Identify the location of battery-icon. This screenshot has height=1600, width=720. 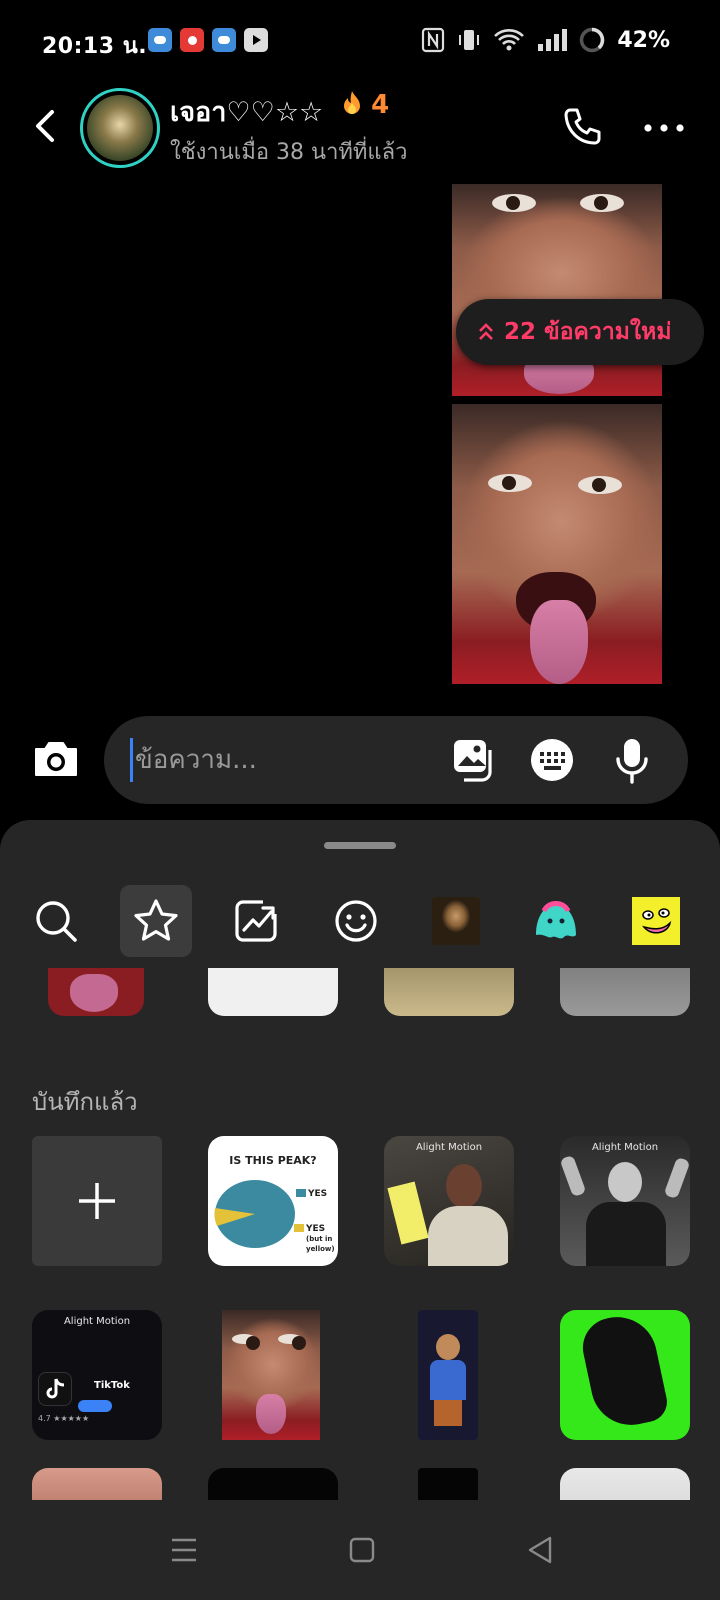
(592, 40).